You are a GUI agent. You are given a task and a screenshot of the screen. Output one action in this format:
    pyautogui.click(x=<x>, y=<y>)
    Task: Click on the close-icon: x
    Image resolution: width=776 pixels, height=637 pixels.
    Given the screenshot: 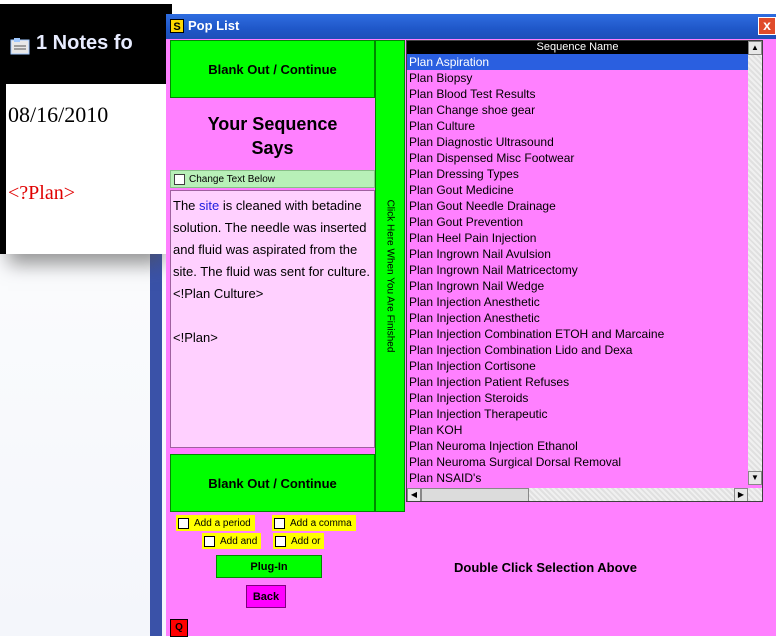 What is the action you would take?
    pyautogui.click(x=767, y=26)
    